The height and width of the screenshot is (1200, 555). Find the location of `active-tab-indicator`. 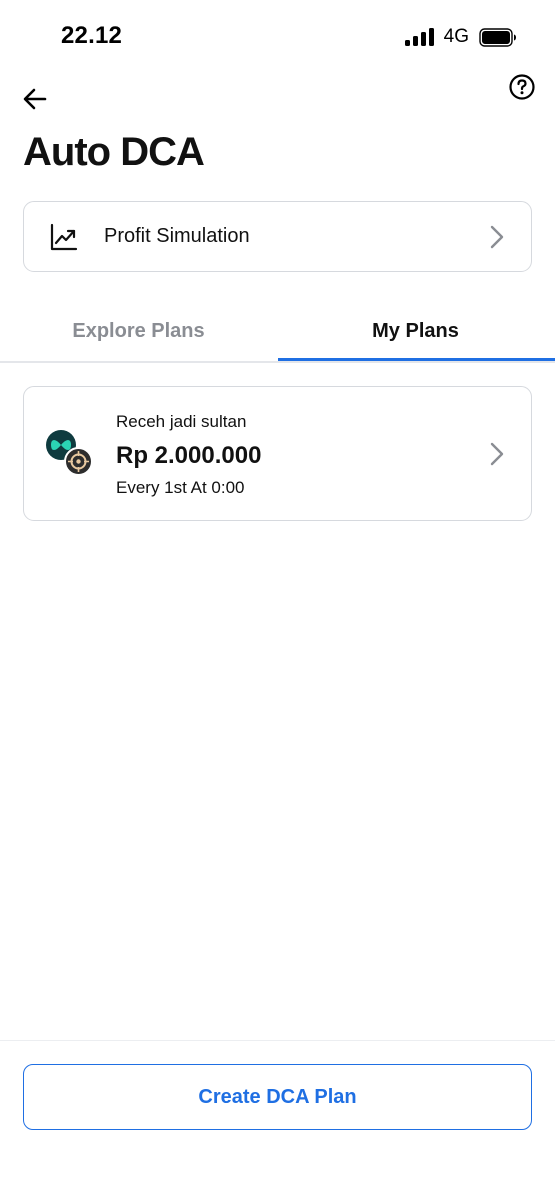

active-tab-indicator is located at coordinates (416, 359).